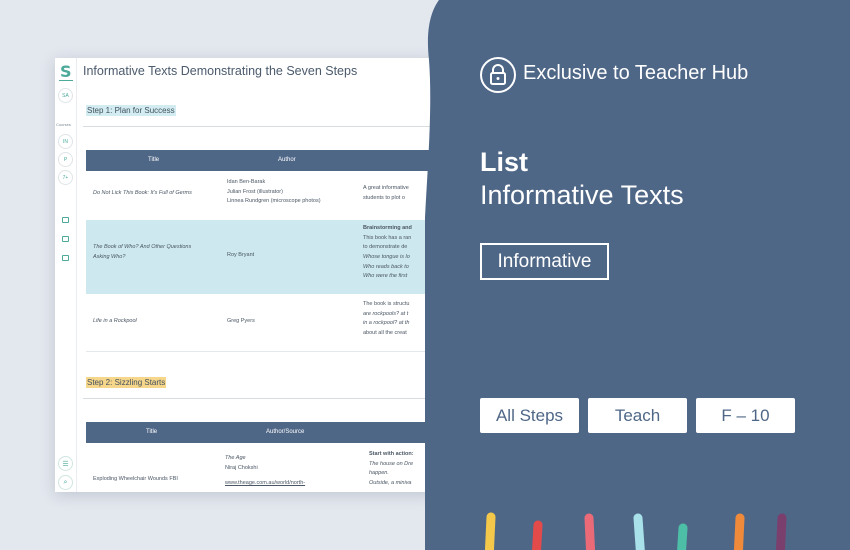 This screenshot has height=550, width=850. I want to click on desc-line: Who were the first, so click(385, 276).